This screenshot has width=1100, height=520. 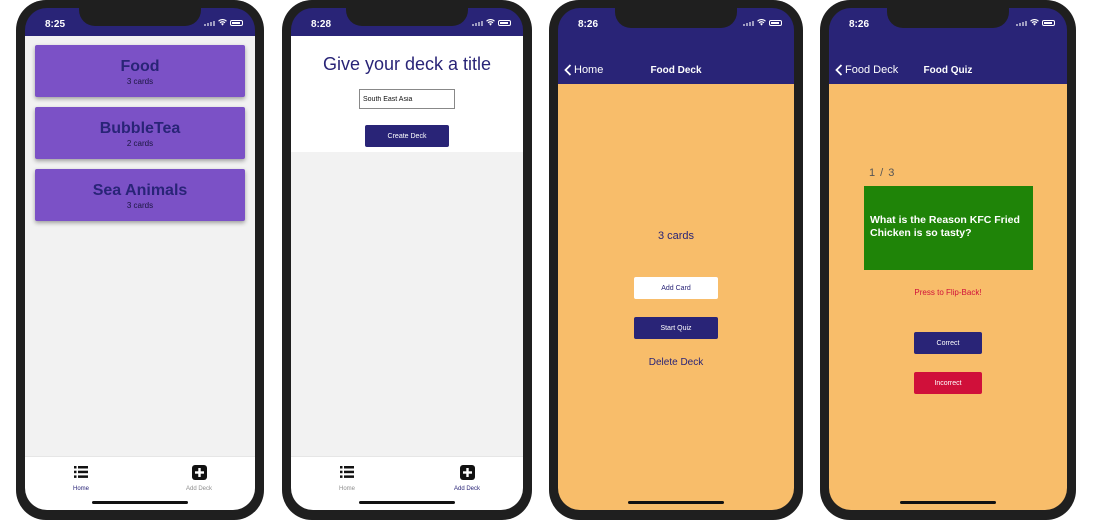 I want to click on nav-bar: Home Food Deck, so click(x=676, y=70).